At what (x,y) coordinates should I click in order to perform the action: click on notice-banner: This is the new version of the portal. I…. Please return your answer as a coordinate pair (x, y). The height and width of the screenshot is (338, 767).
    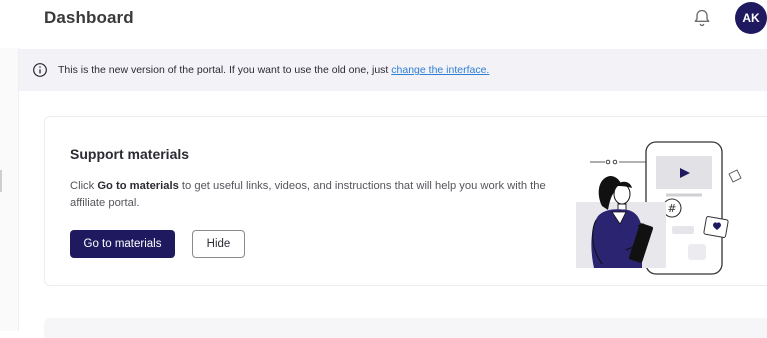
    Looking at the image, I should click on (393, 70).